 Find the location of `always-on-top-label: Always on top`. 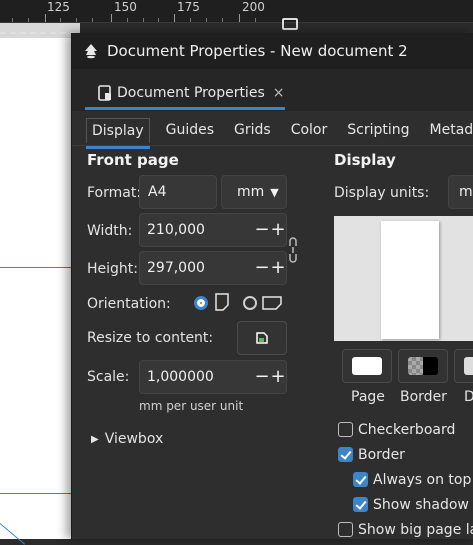

always-on-top-label: Always on top is located at coordinates (422, 480).